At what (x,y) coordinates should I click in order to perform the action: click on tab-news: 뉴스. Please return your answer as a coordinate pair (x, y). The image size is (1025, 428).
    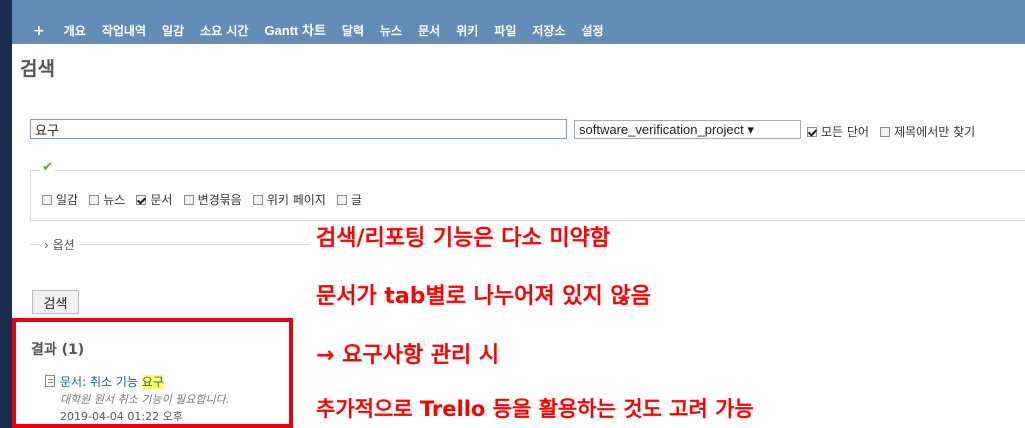
    Looking at the image, I should click on (391, 33).